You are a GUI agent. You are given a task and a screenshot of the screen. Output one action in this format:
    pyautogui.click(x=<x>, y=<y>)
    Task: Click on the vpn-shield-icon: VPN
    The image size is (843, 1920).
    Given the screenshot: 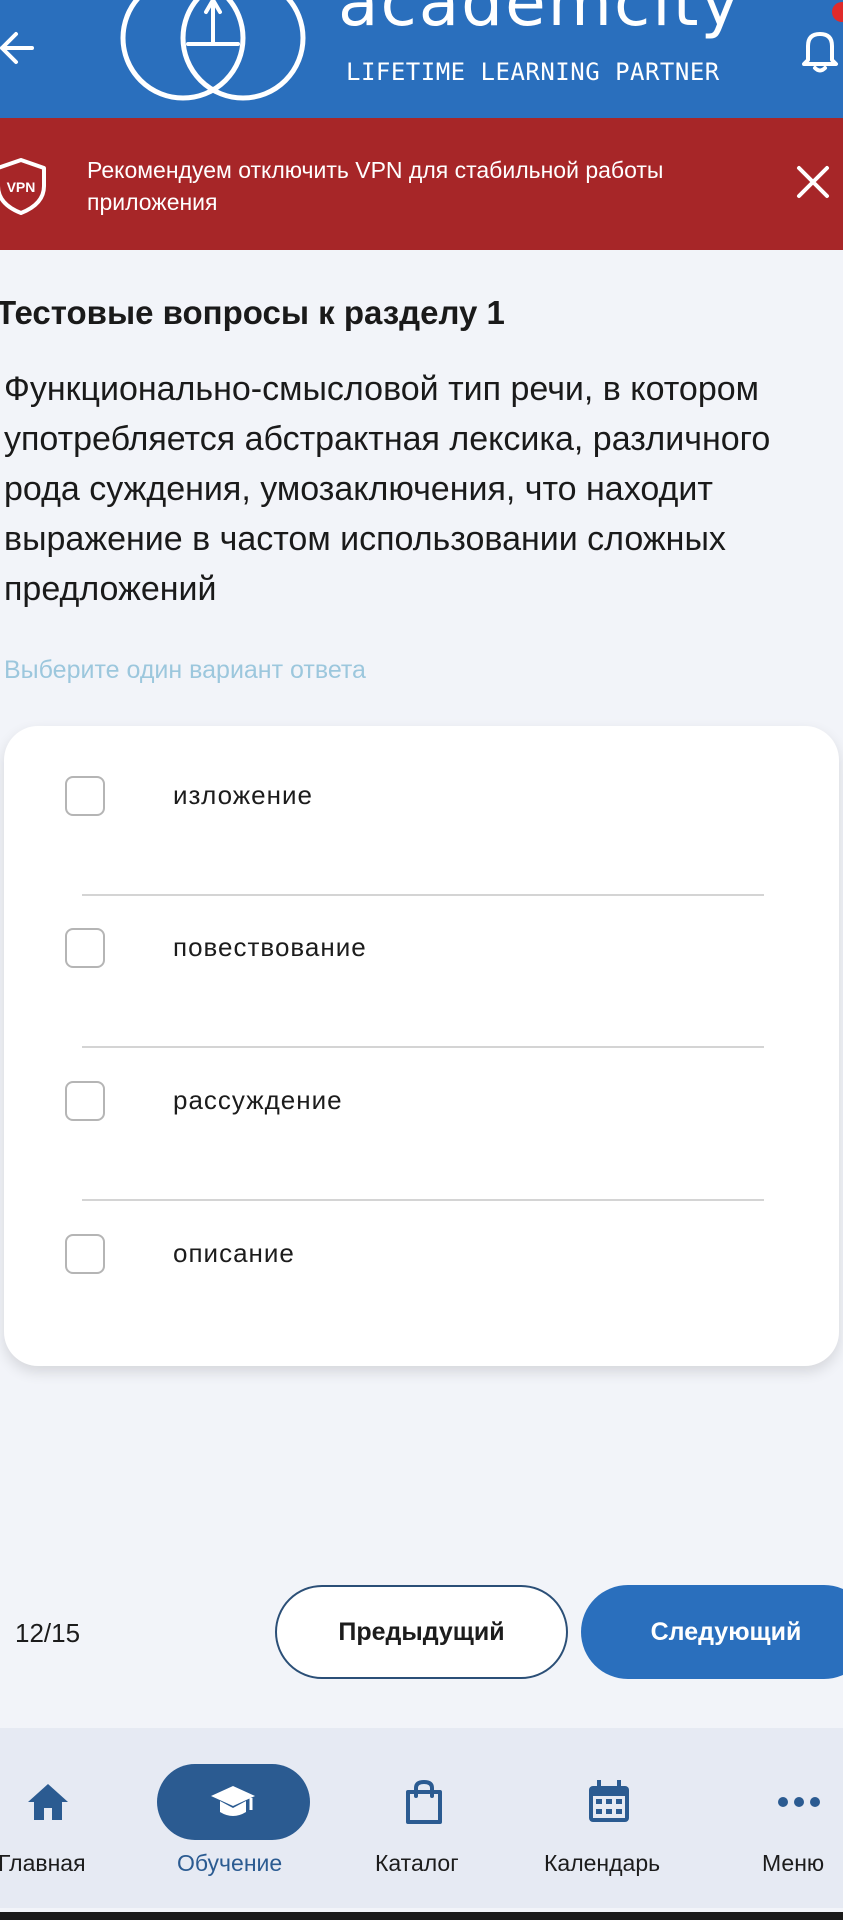 What is the action you would take?
    pyautogui.click(x=23, y=186)
    